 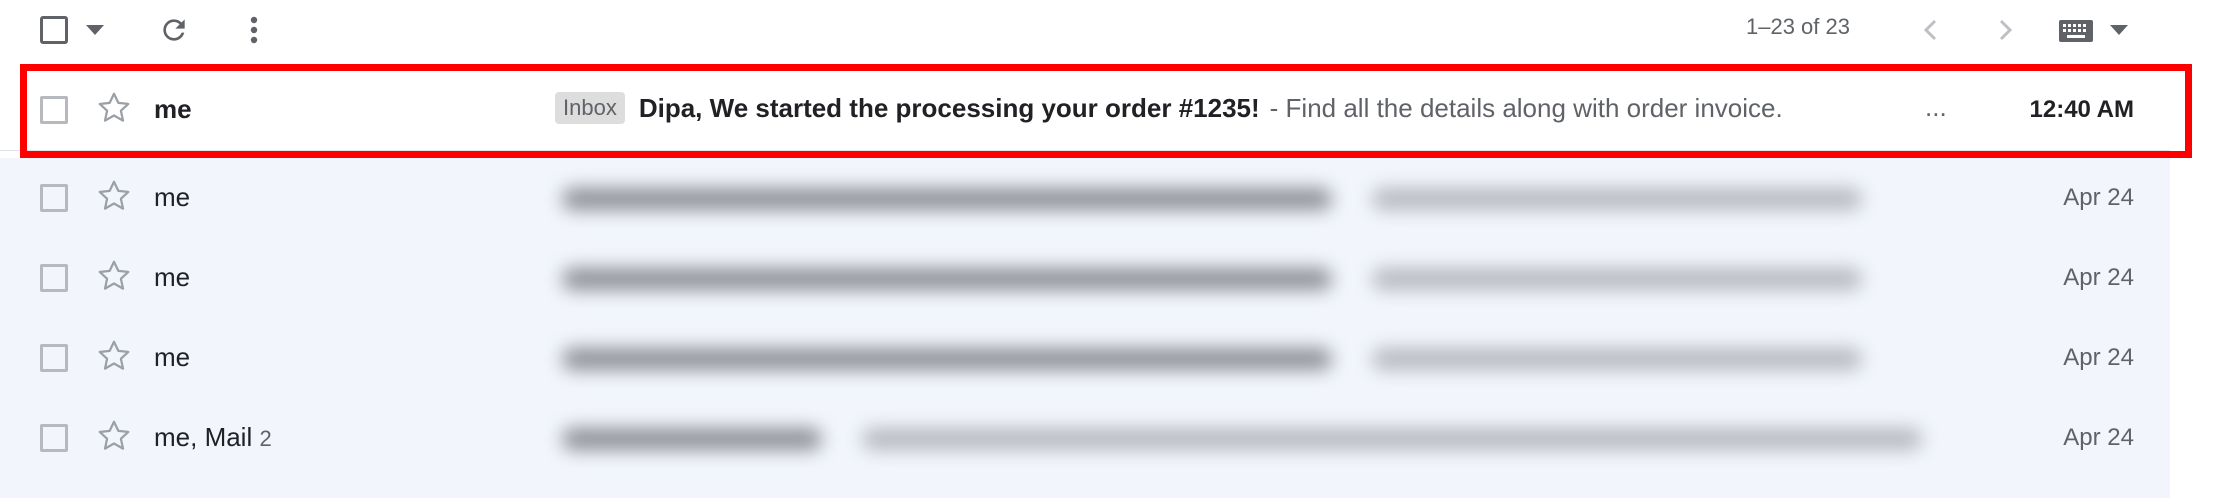 I want to click on email-date: 12:40 AM, so click(x=2081, y=109).